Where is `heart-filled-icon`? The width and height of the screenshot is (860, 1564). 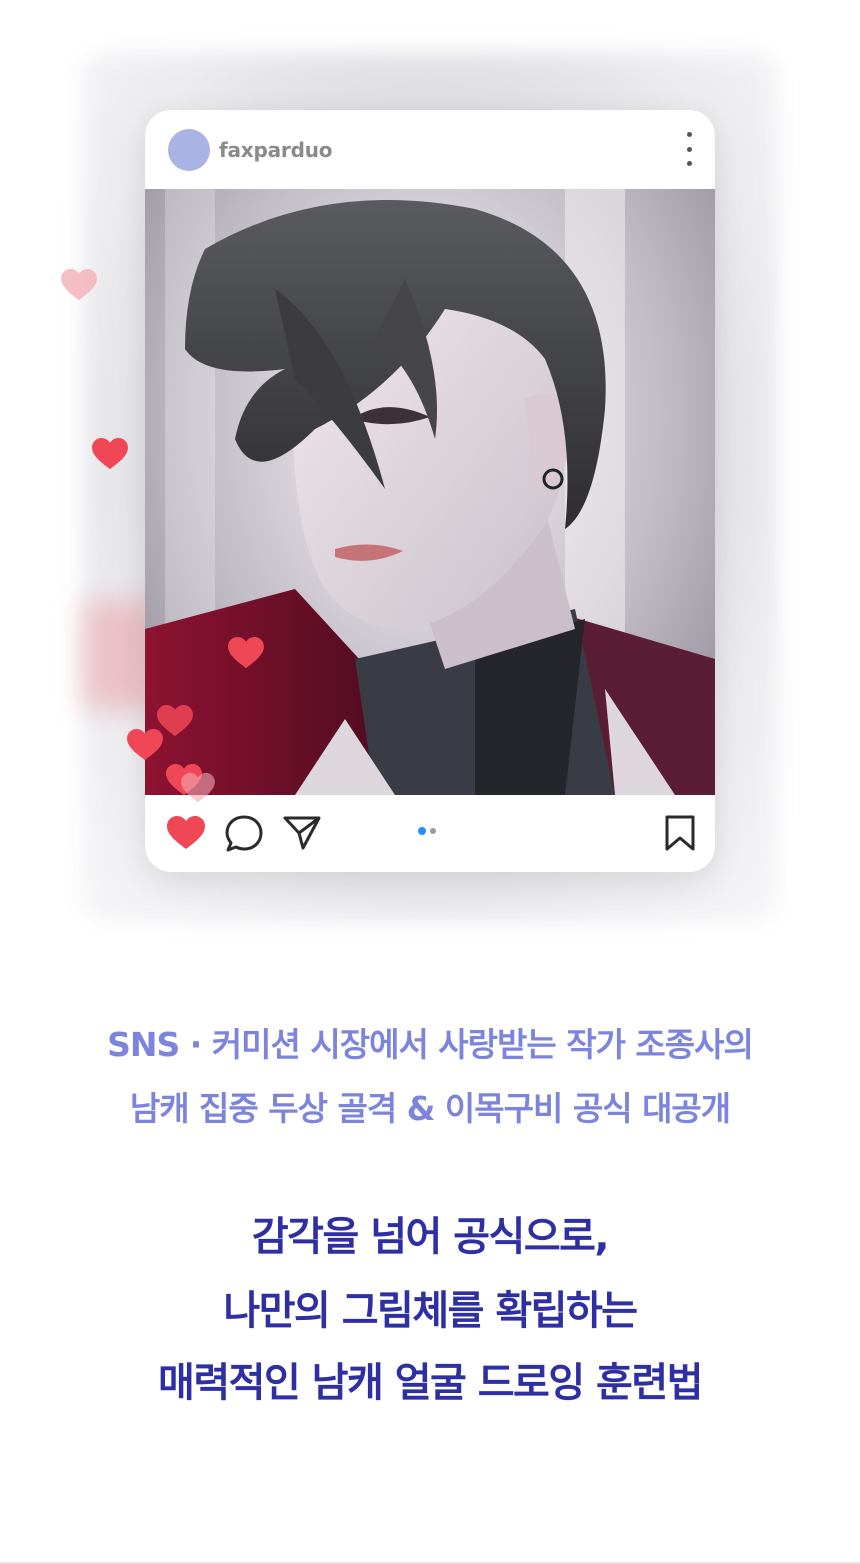 heart-filled-icon is located at coordinates (186, 833).